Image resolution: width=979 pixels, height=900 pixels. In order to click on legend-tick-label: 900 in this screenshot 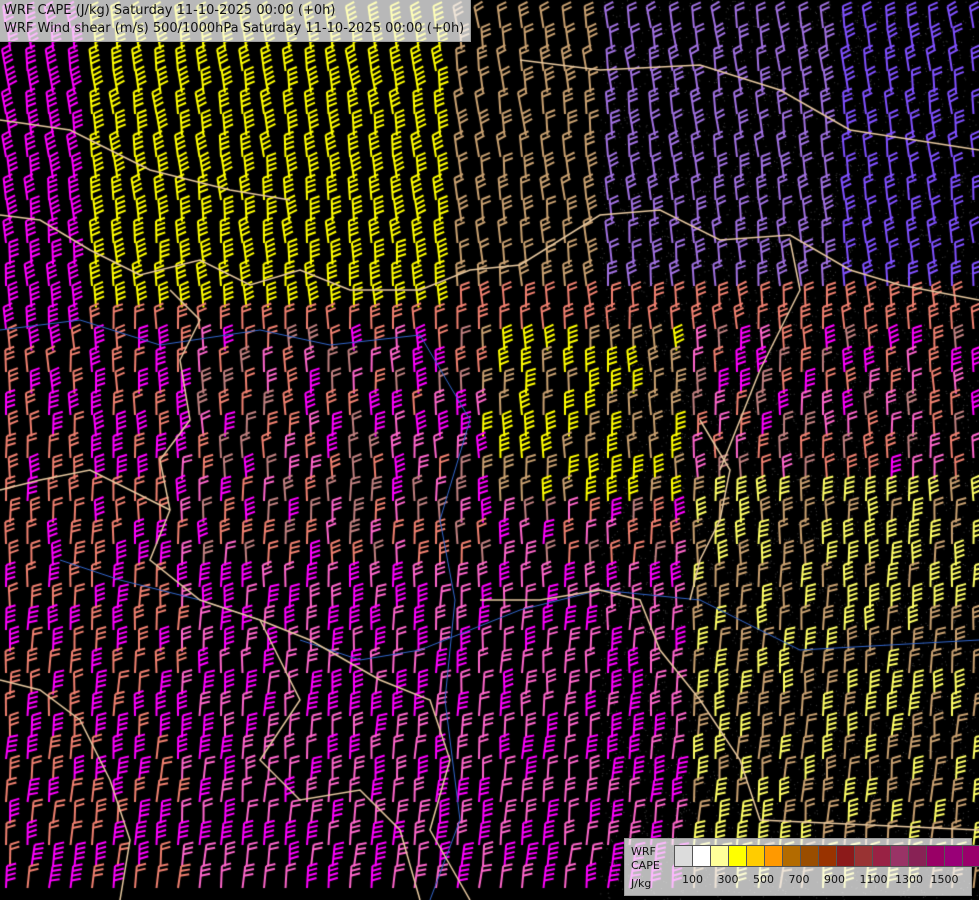, I will do `click(834, 879)`.